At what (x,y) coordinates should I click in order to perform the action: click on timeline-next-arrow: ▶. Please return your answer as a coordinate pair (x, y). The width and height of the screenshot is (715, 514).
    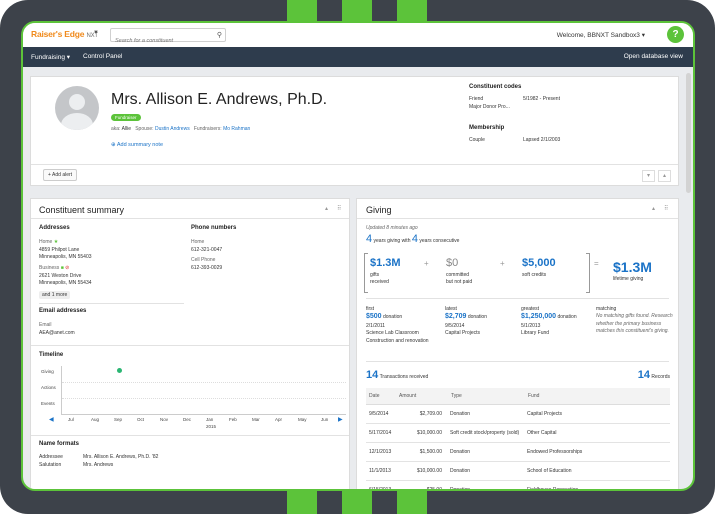
    Looking at the image, I should click on (340, 419).